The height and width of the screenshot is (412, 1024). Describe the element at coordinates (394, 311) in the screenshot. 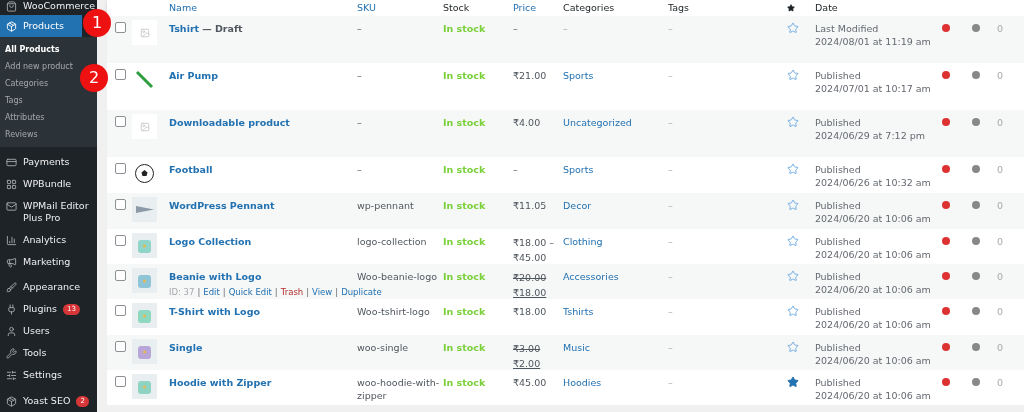

I see `sku: Woo-tshirt-logo` at that location.